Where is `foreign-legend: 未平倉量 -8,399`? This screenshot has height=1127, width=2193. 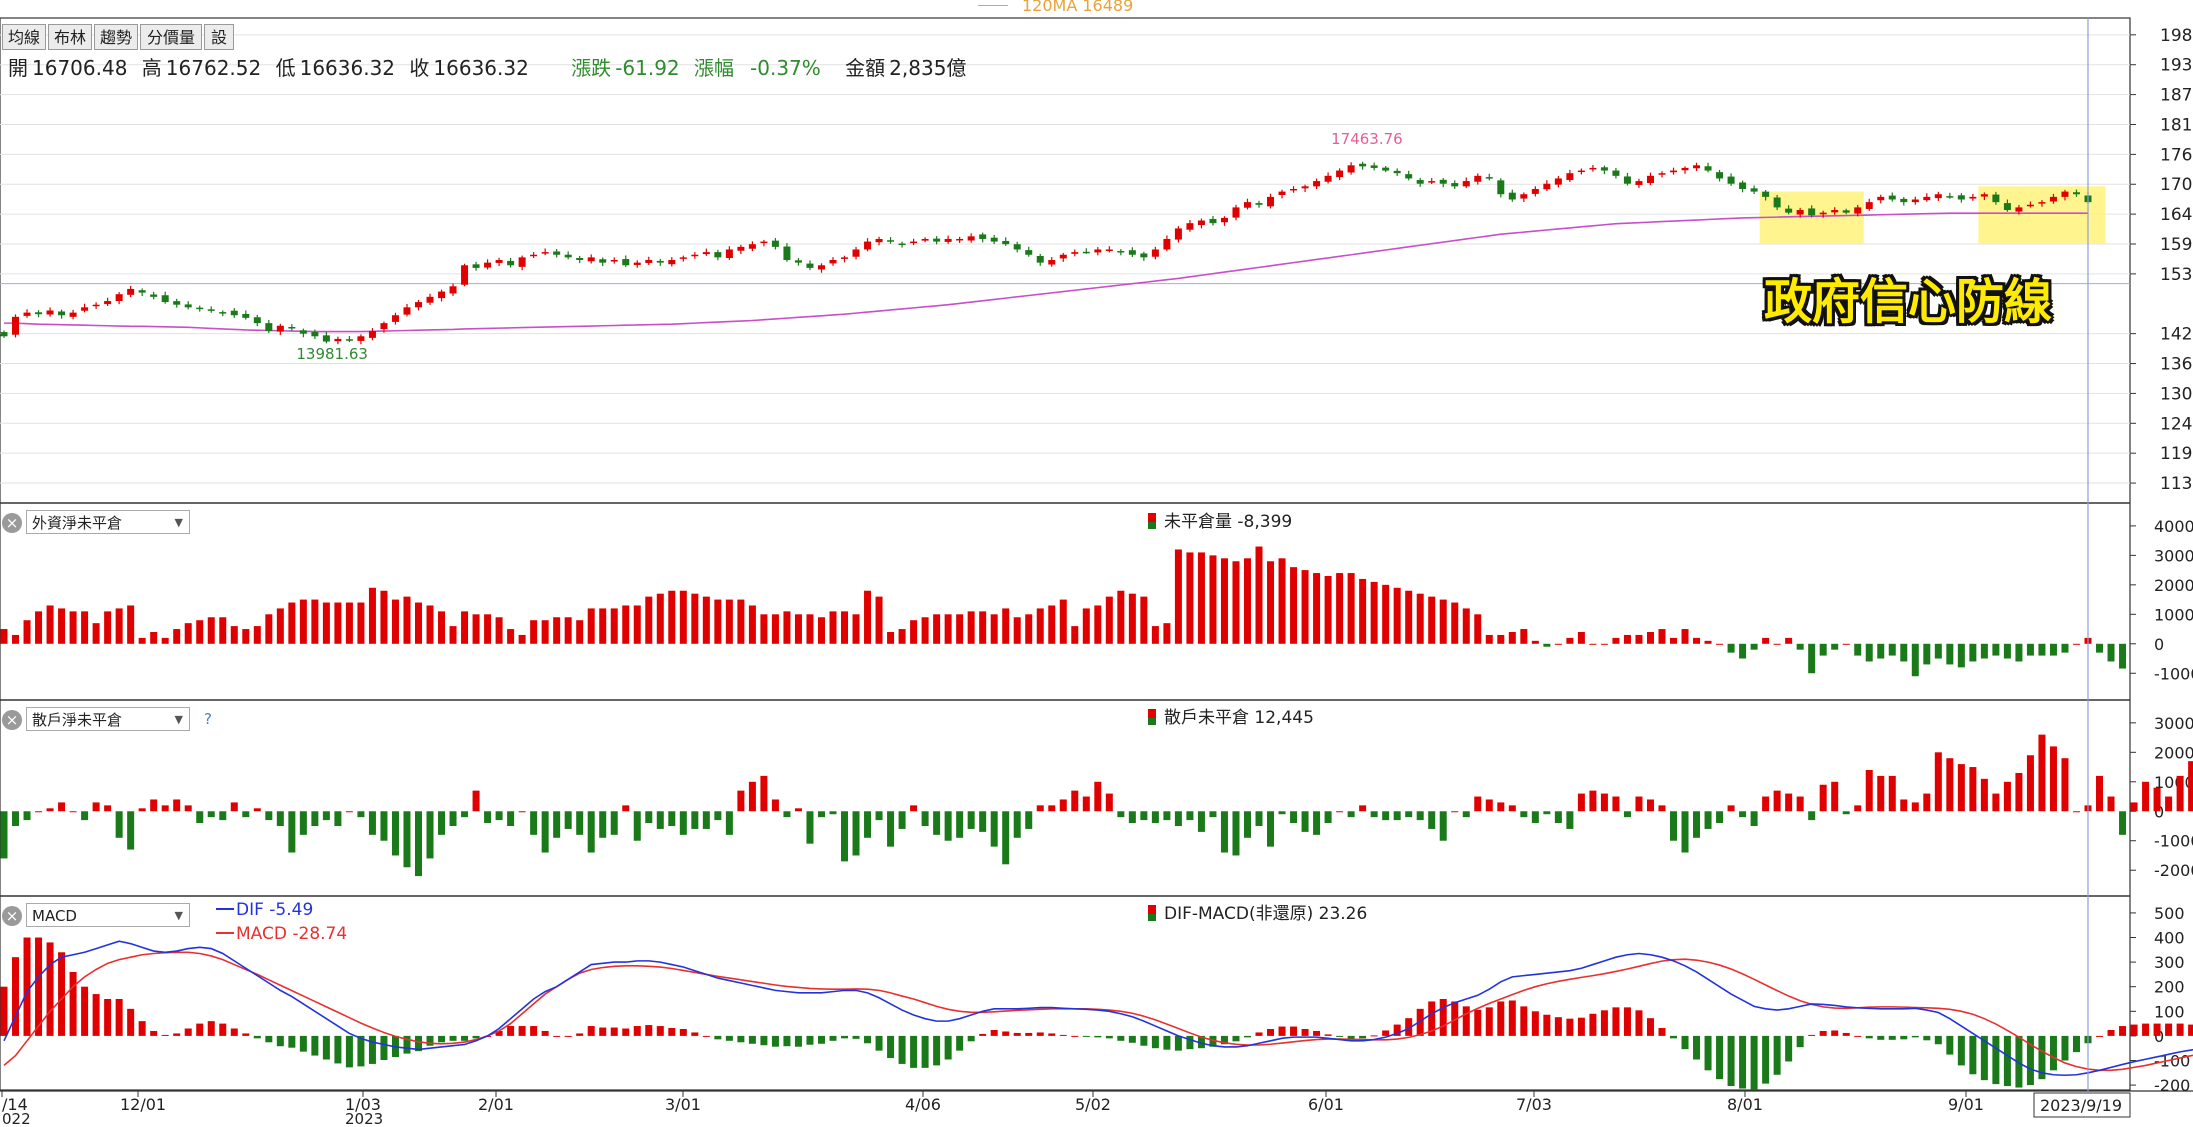 foreign-legend: 未平倉量 -8,399 is located at coordinates (1220, 519).